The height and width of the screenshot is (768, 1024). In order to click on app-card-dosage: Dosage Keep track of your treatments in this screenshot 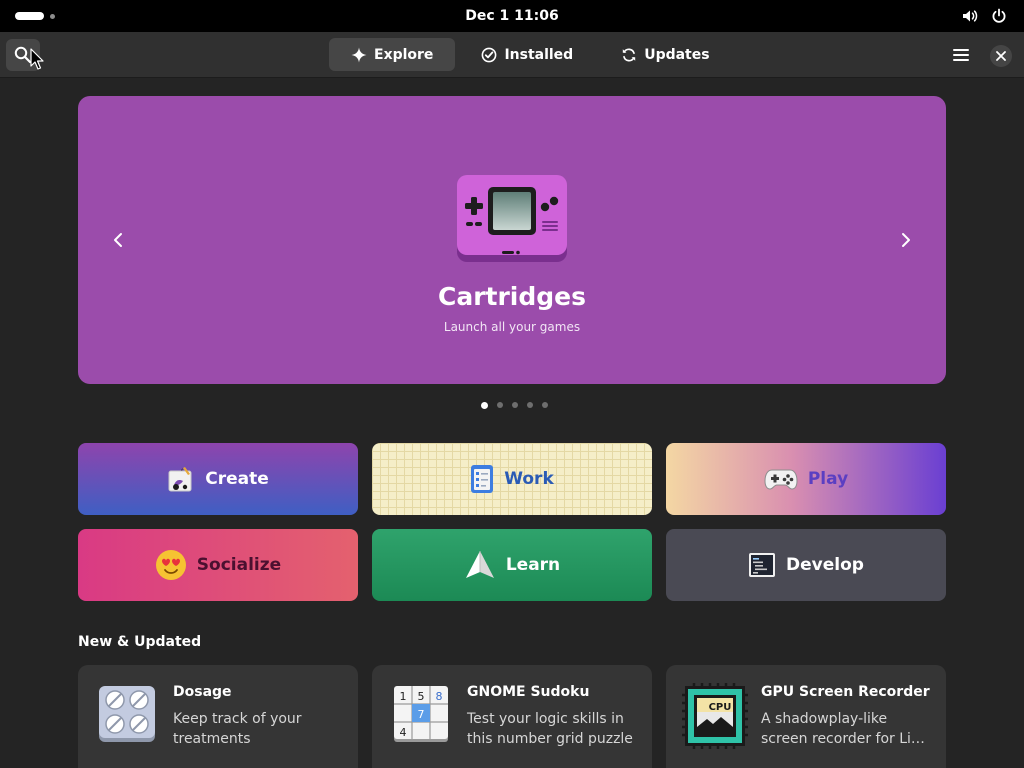, I will do `click(218, 716)`.